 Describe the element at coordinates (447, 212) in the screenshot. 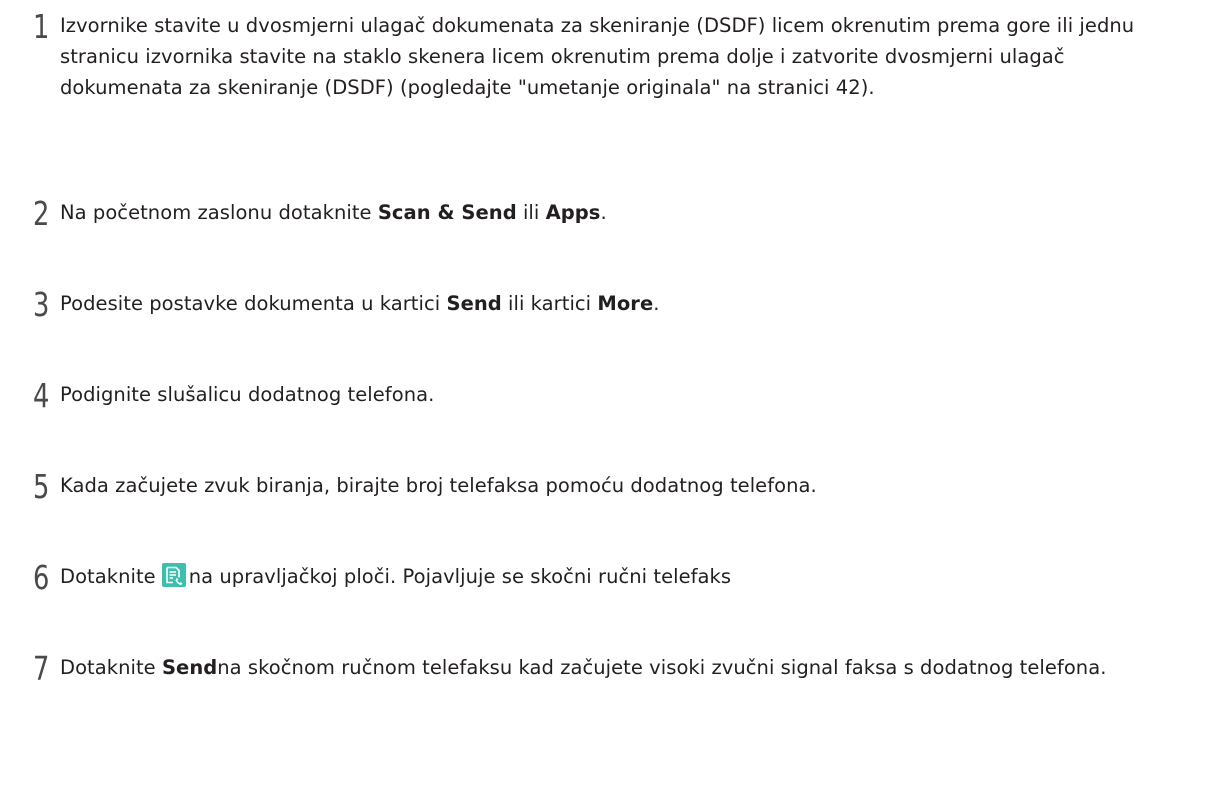

I see `scan-send-label: Scan & Send` at that location.